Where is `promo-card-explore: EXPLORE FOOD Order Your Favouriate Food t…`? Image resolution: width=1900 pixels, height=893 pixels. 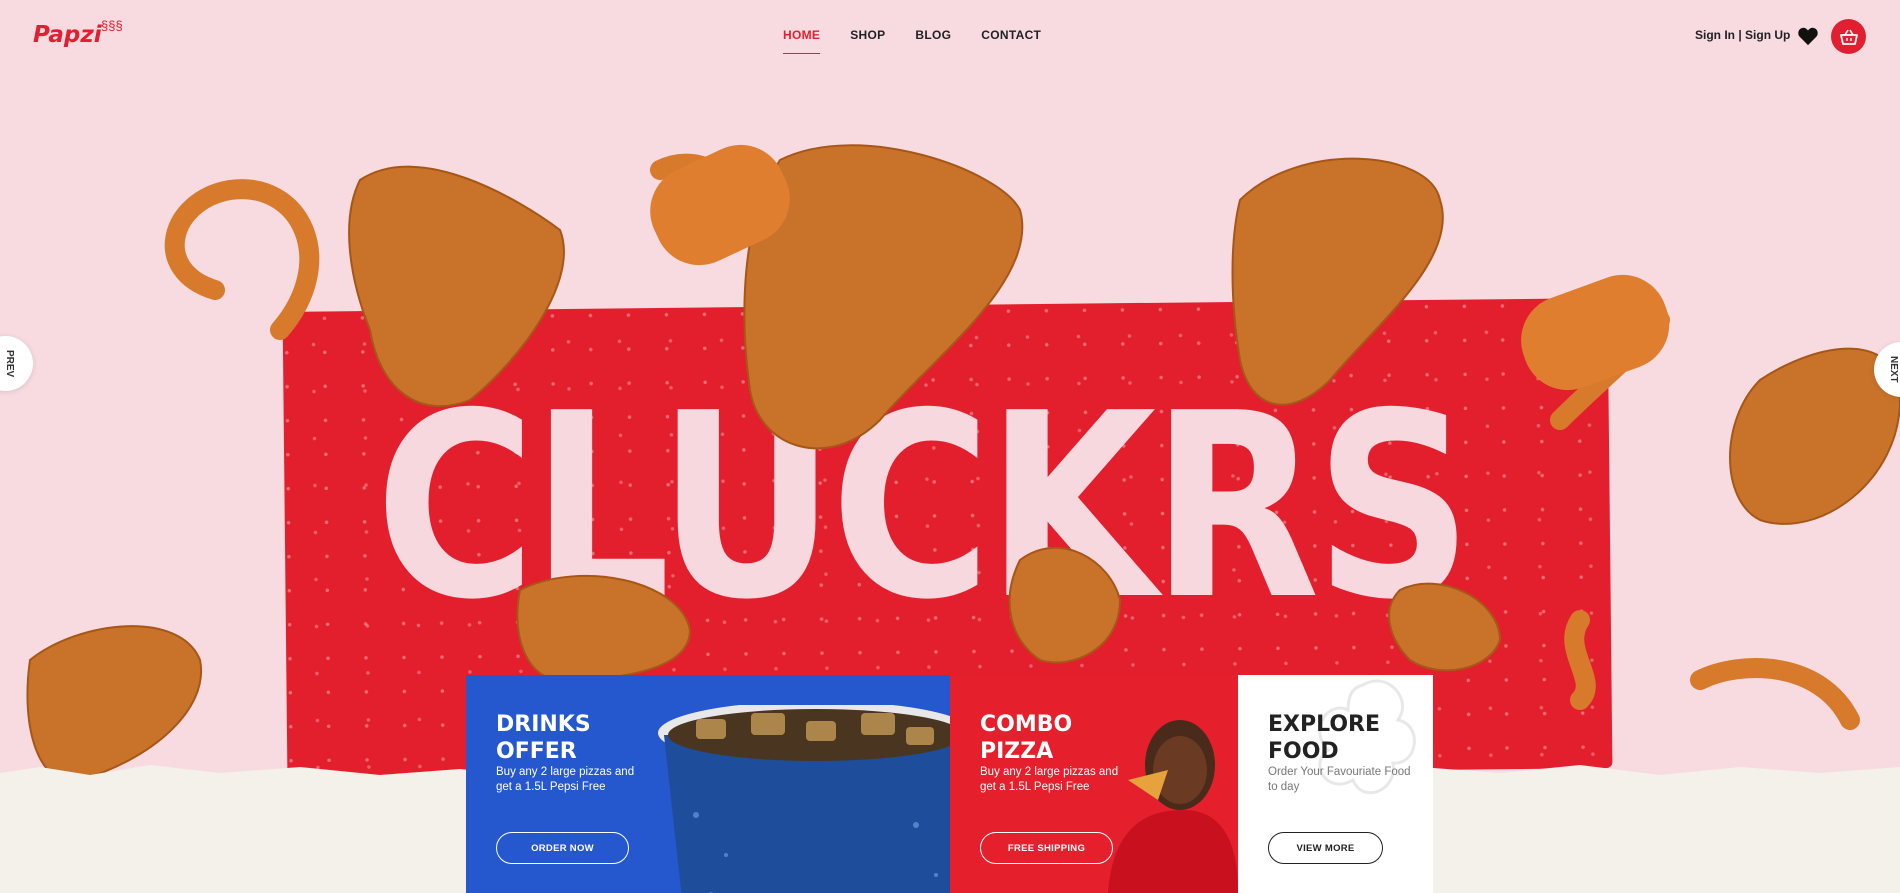
promo-card-explore: EXPLORE FOOD Order Your Favouriate Food t… is located at coordinates (1335, 784).